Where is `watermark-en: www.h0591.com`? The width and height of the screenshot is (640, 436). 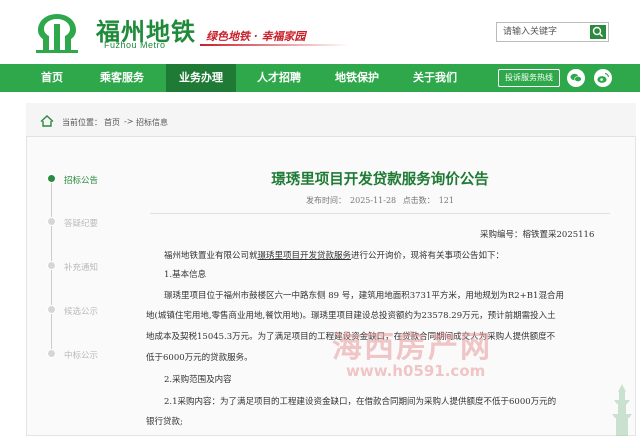 watermark-en: www.h0591.com is located at coordinates (416, 371).